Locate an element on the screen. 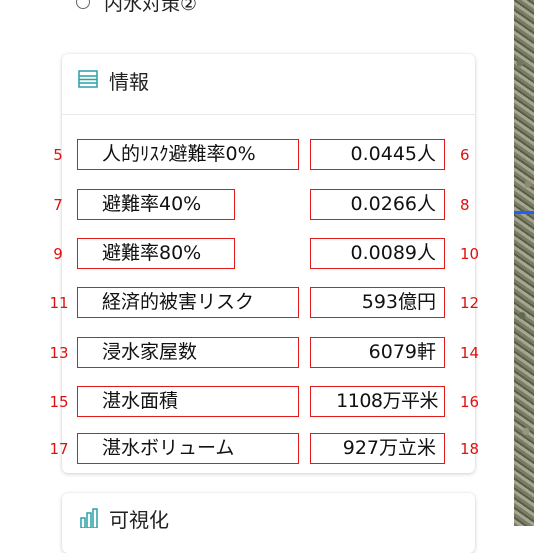  row-number-right: 14 is located at coordinates (470, 353).